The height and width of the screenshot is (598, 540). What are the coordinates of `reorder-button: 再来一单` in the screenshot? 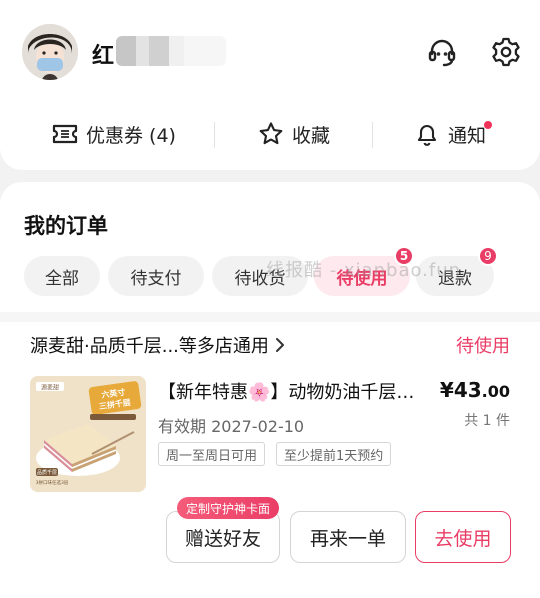 It's located at (348, 537).